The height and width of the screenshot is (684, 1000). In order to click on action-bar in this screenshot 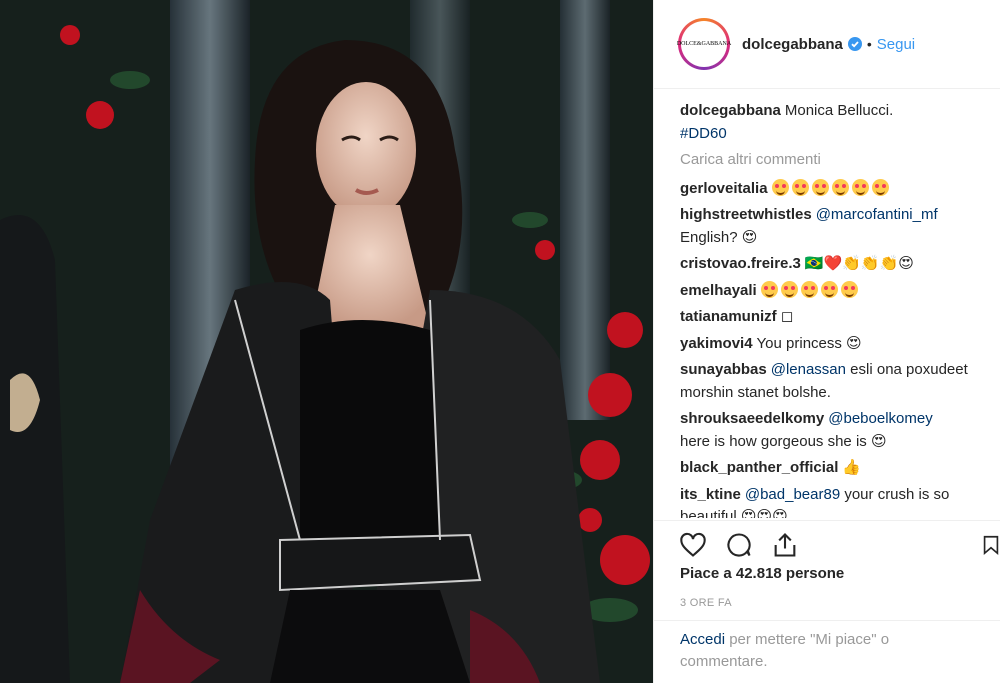, I will do `click(827, 544)`.